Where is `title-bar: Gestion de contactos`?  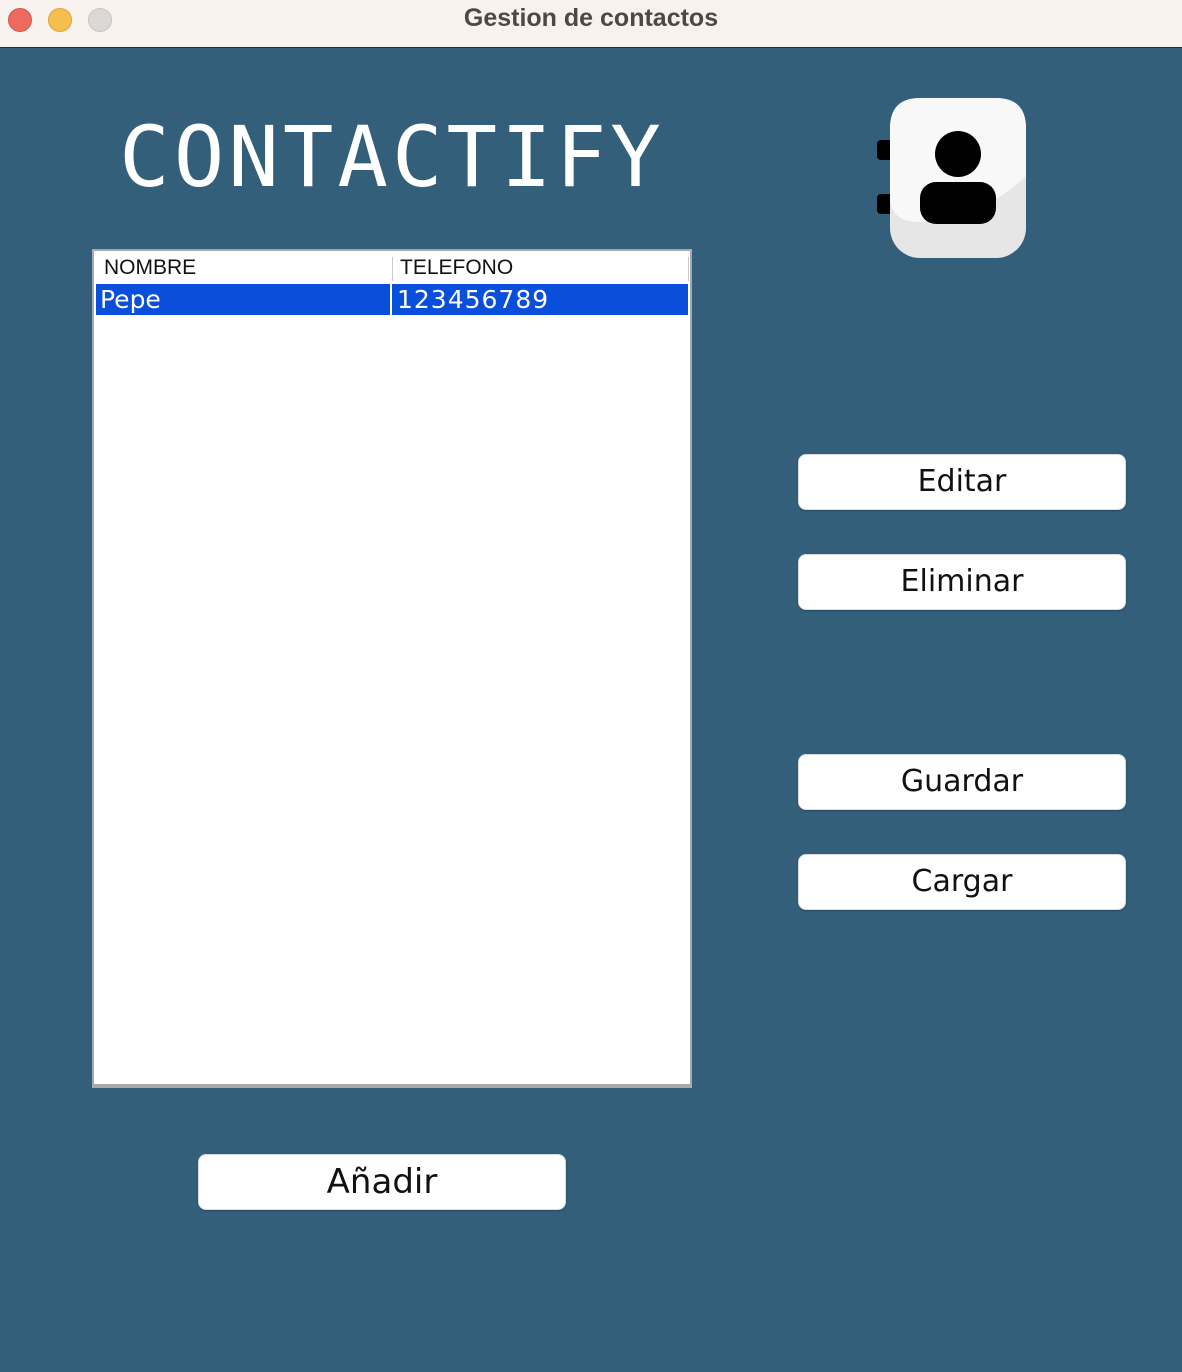 title-bar: Gestion de contactos is located at coordinates (591, 24).